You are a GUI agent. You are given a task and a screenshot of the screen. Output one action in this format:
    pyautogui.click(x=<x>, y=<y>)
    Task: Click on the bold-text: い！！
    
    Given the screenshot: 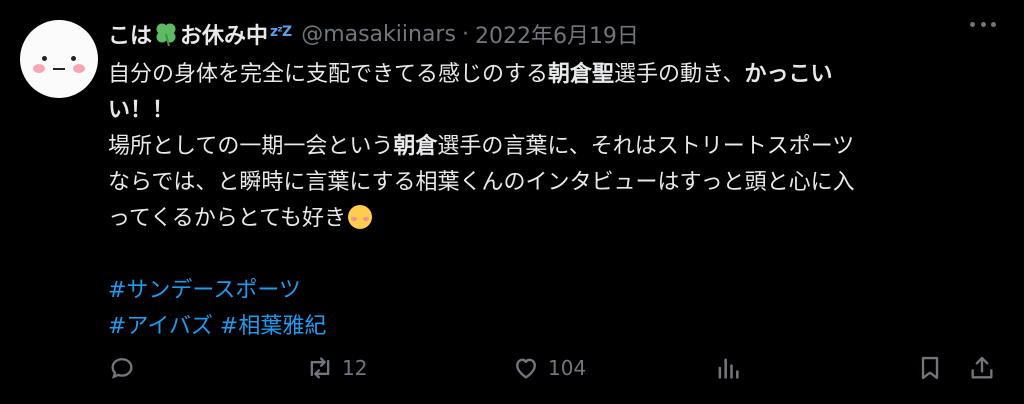 What is the action you would take?
    pyautogui.click(x=141, y=110)
    